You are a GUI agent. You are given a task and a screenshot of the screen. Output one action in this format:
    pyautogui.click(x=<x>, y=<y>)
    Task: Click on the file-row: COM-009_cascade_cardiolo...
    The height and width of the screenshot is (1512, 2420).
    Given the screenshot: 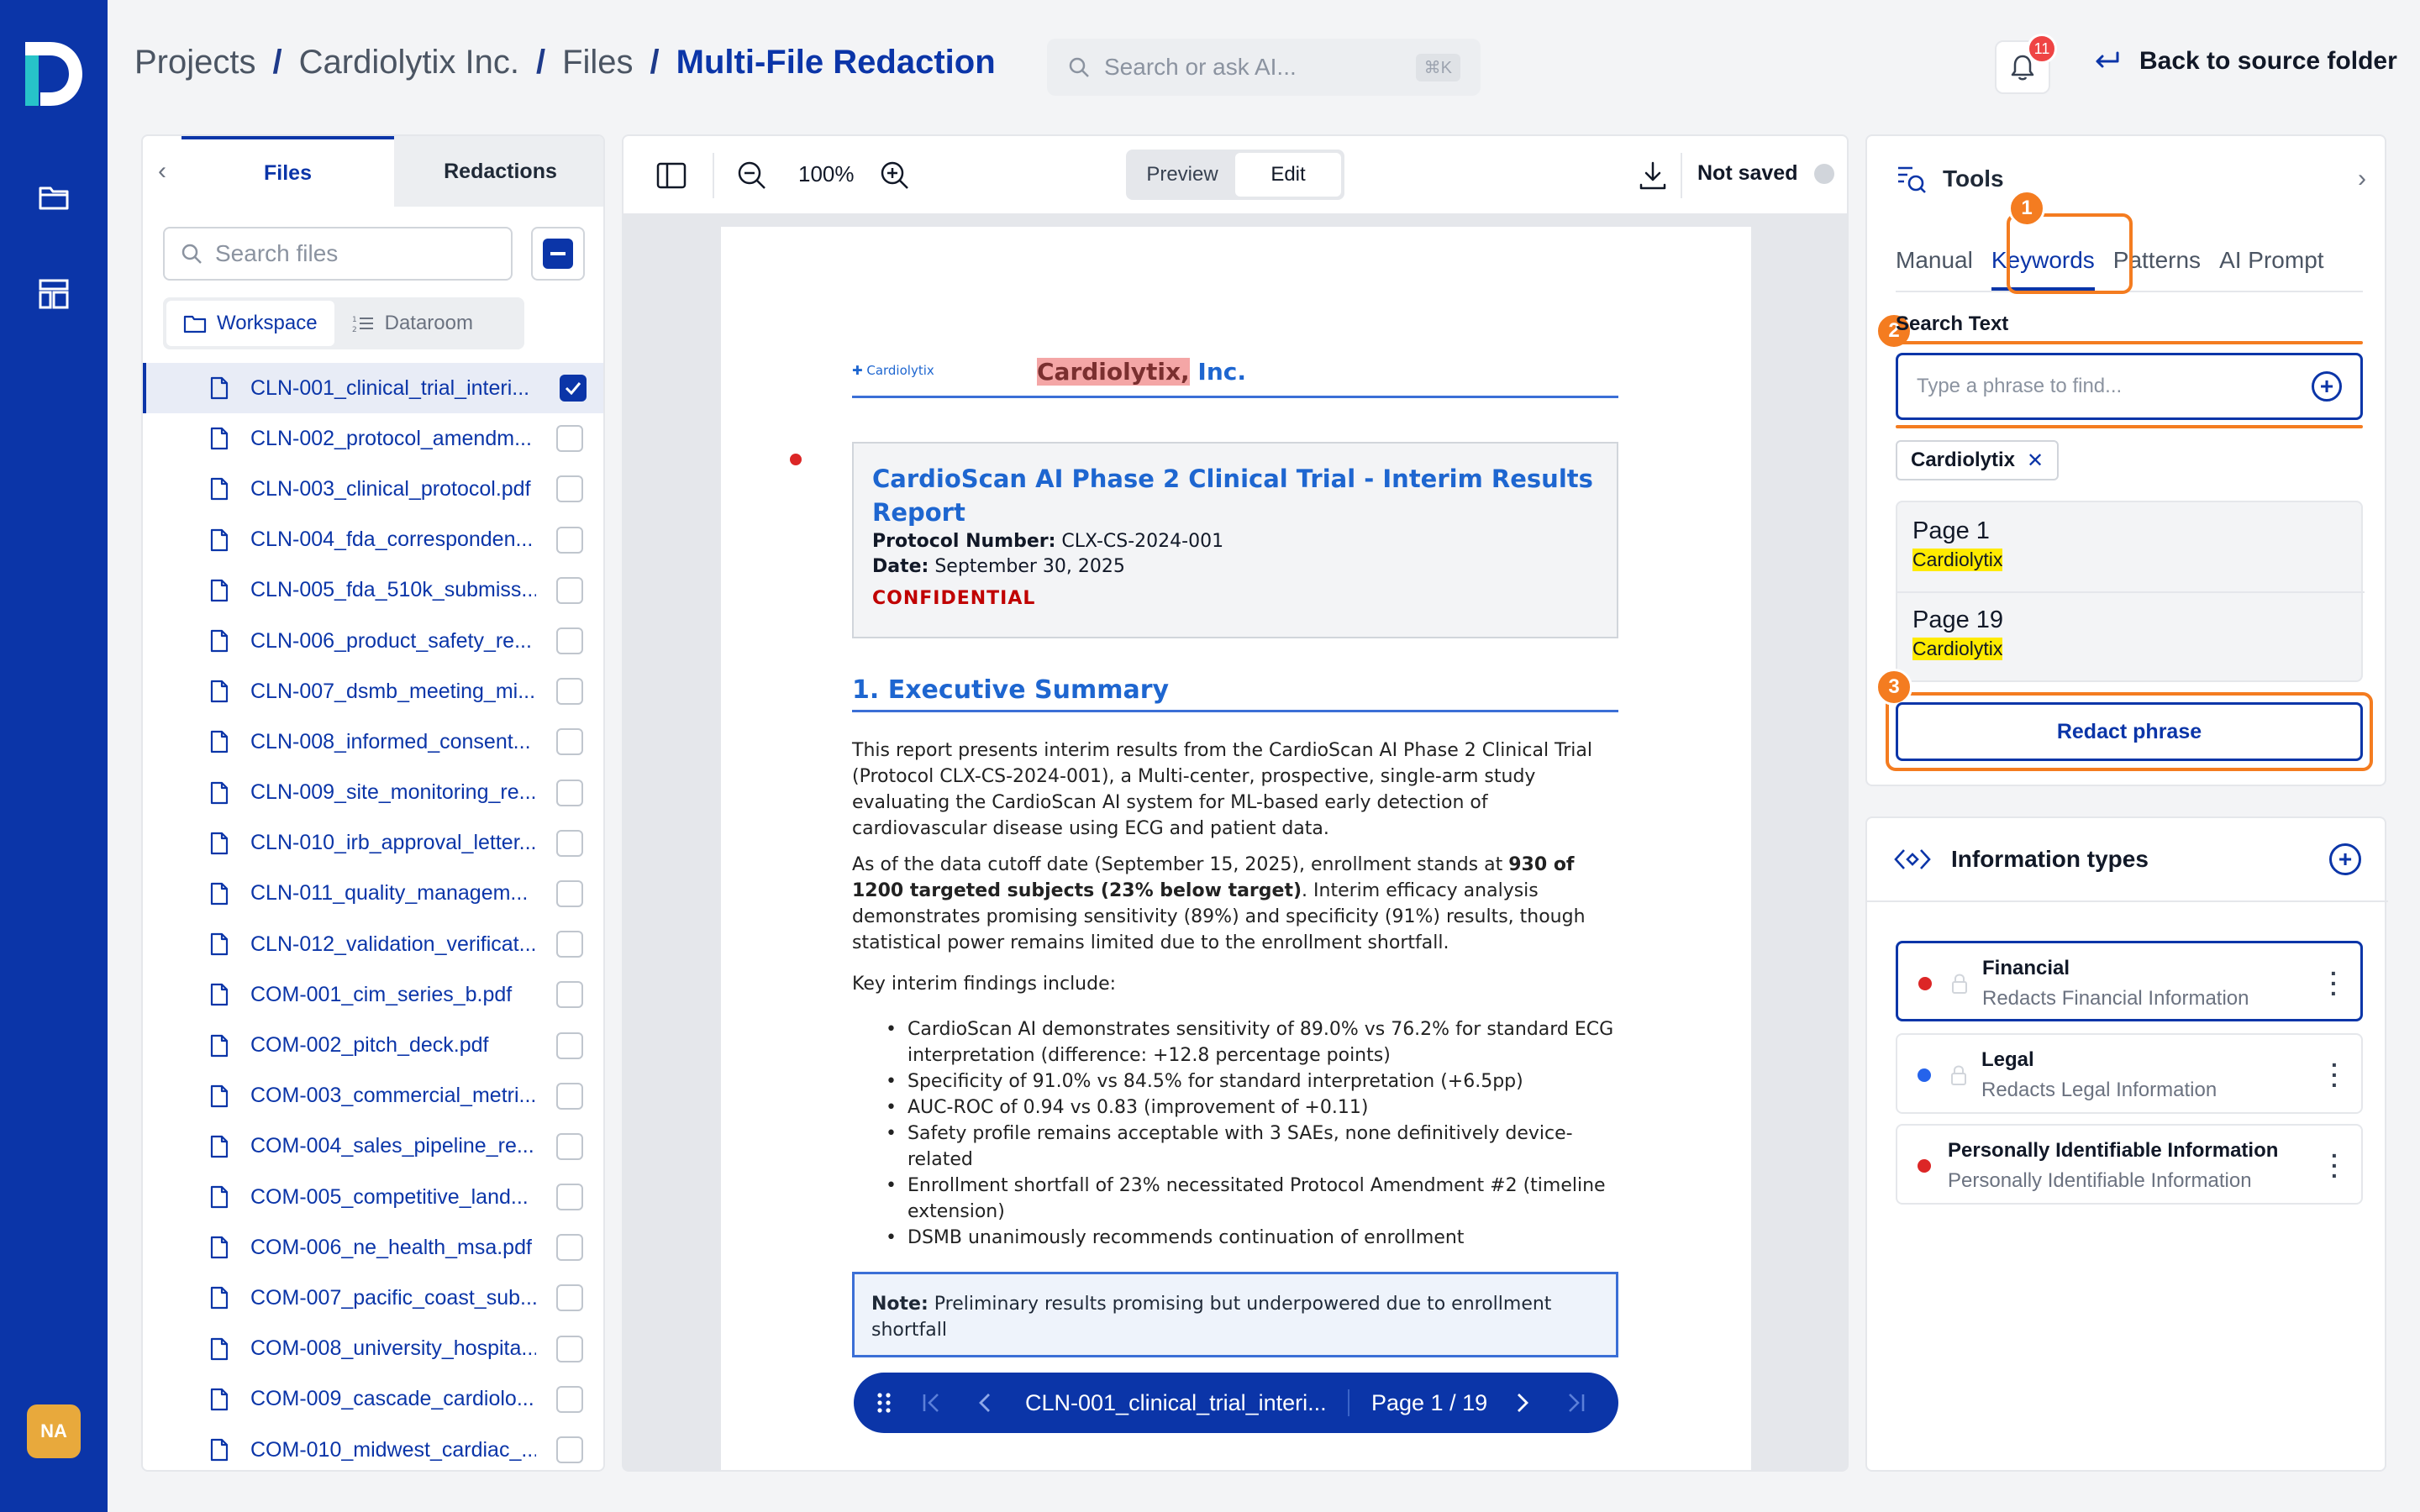 What is the action you would take?
    pyautogui.click(x=373, y=1399)
    